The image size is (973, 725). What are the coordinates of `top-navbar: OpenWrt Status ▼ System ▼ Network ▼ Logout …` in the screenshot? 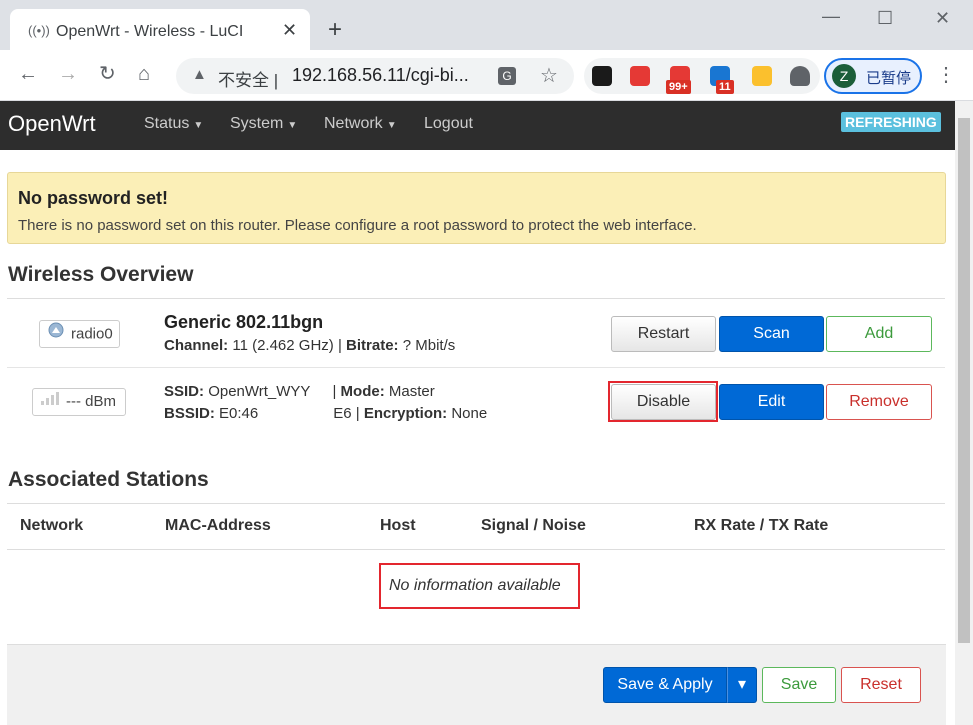 It's located at (477, 125).